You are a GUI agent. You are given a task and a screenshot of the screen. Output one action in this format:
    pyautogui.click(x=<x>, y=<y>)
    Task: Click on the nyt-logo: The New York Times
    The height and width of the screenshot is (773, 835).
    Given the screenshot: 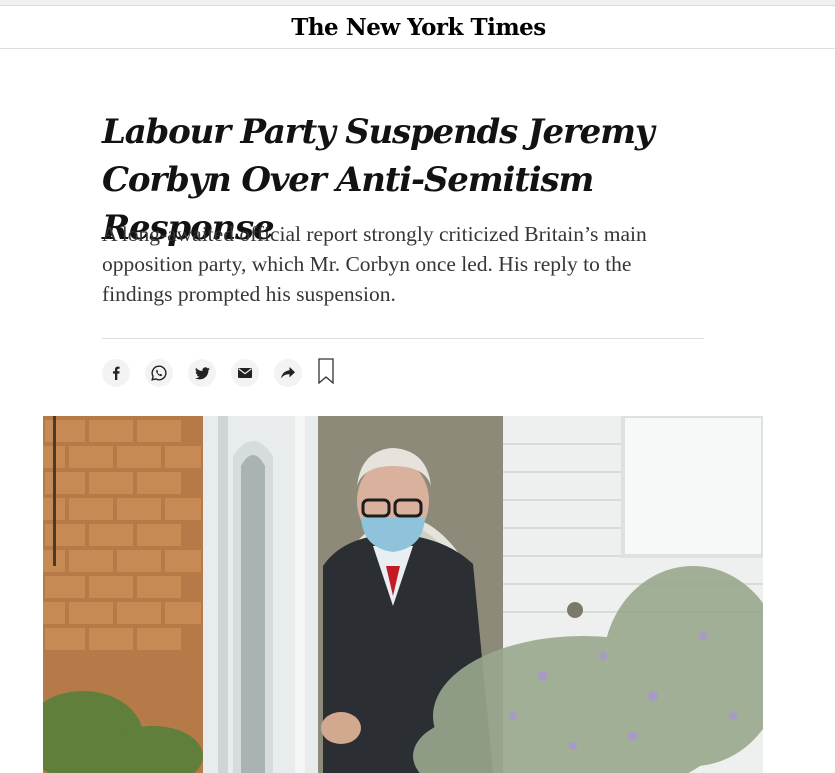 What is the action you would take?
    pyautogui.click(x=418, y=27)
    